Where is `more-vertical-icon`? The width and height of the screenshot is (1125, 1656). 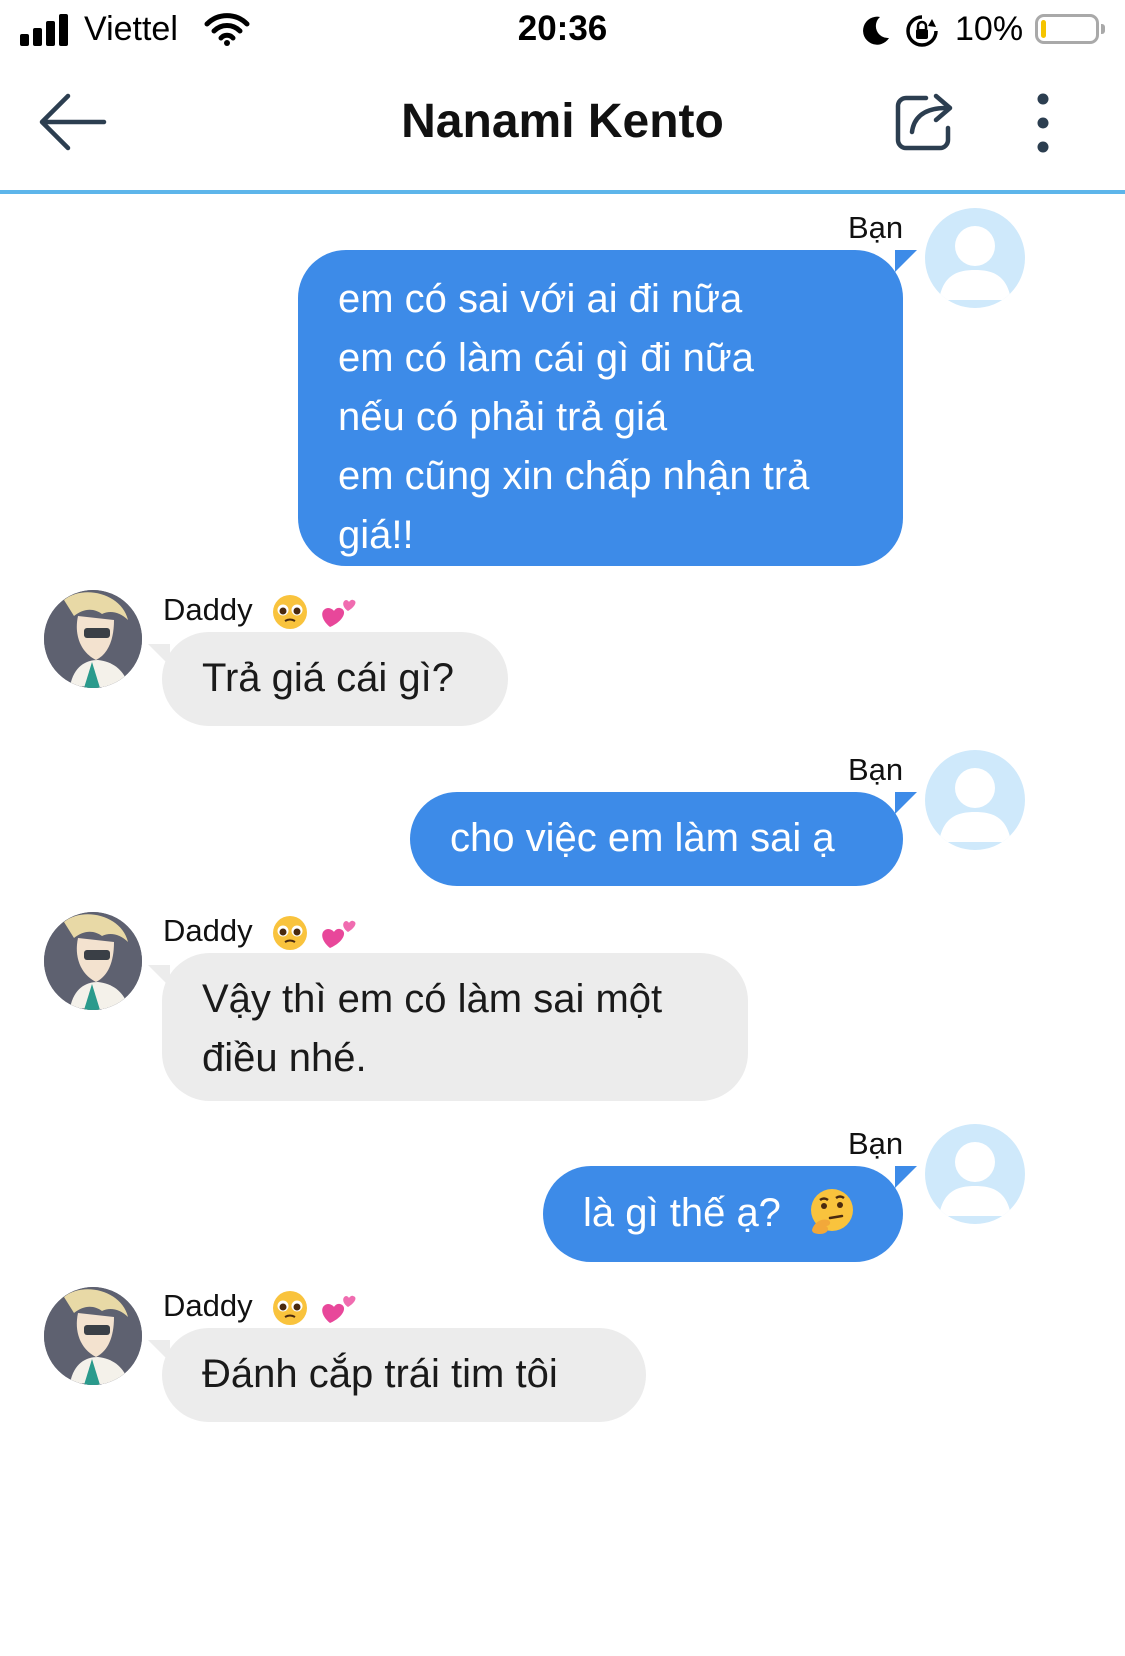 more-vertical-icon is located at coordinates (1043, 123).